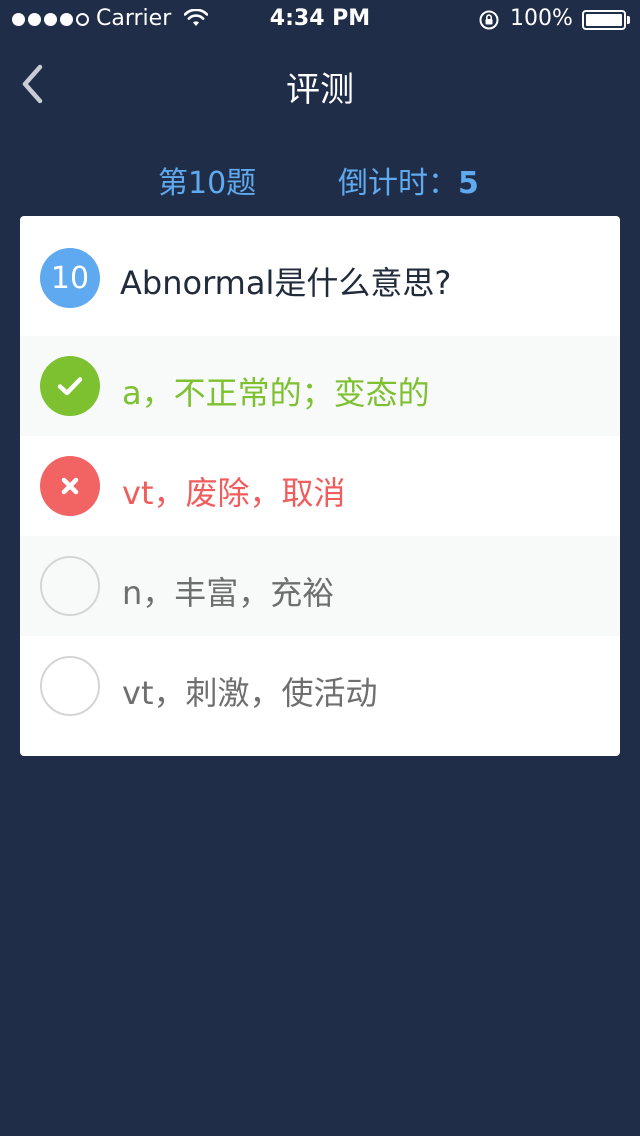  What do you see at coordinates (286, 283) in the screenshot?
I see `question-text: Abnormal是什么意思?` at bounding box center [286, 283].